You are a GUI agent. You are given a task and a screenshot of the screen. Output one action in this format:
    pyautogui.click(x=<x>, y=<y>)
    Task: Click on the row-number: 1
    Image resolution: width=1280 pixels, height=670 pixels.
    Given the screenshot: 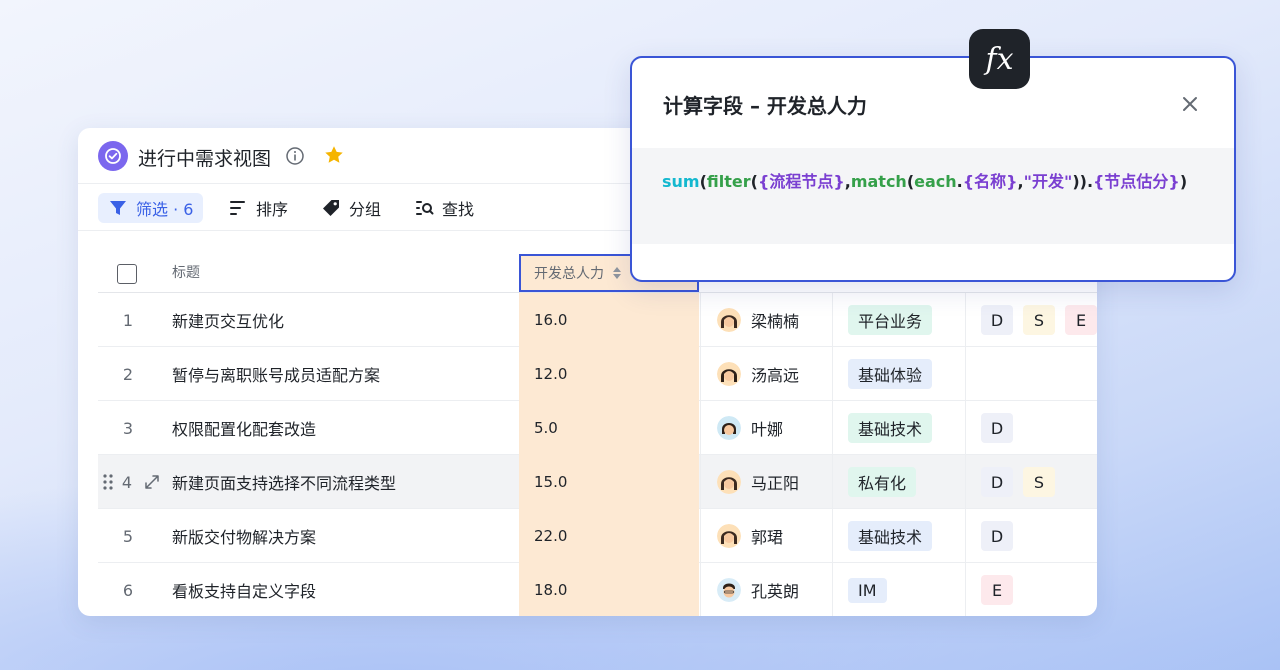 What is the action you would take?
    pyautogui.click(x=128, y=320)
    